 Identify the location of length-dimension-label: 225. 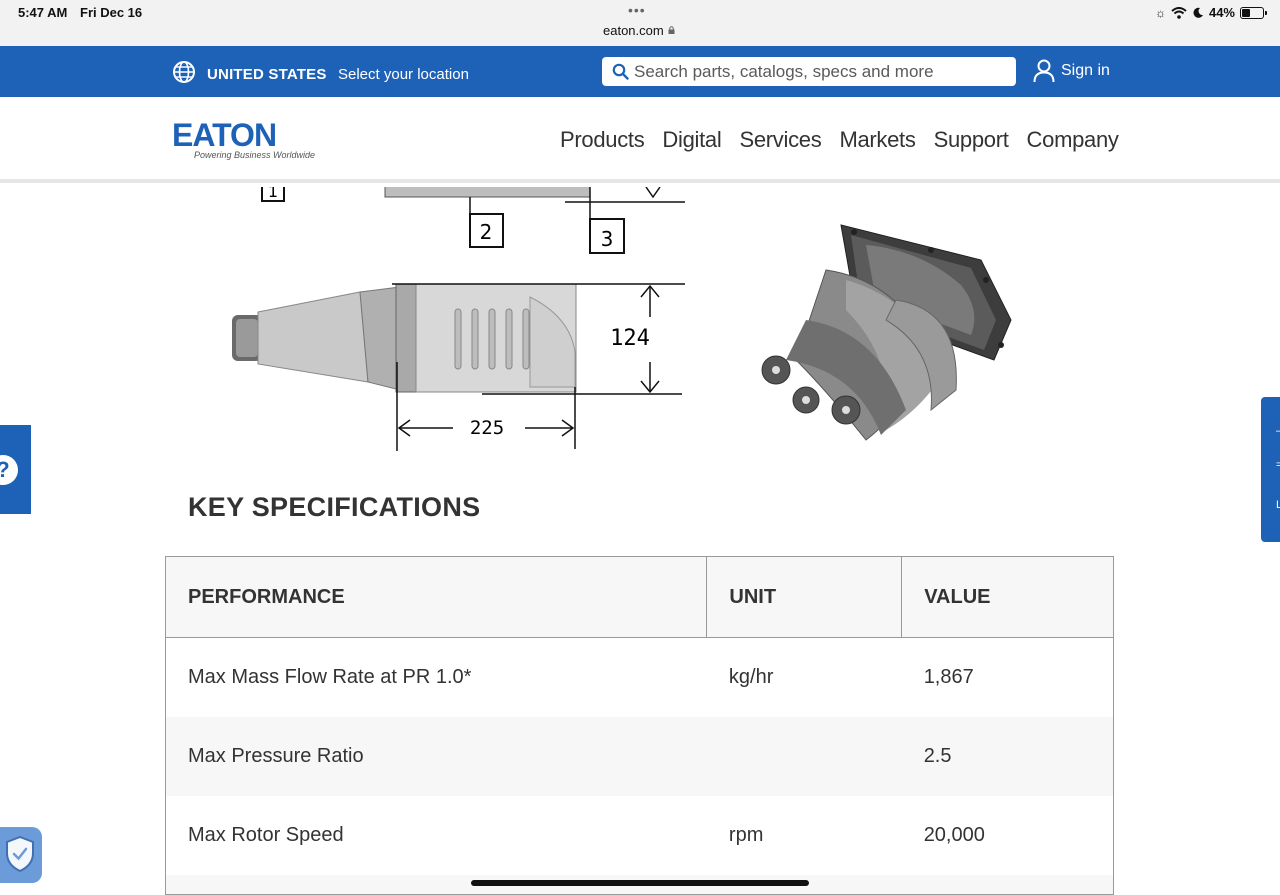
(487, 428).